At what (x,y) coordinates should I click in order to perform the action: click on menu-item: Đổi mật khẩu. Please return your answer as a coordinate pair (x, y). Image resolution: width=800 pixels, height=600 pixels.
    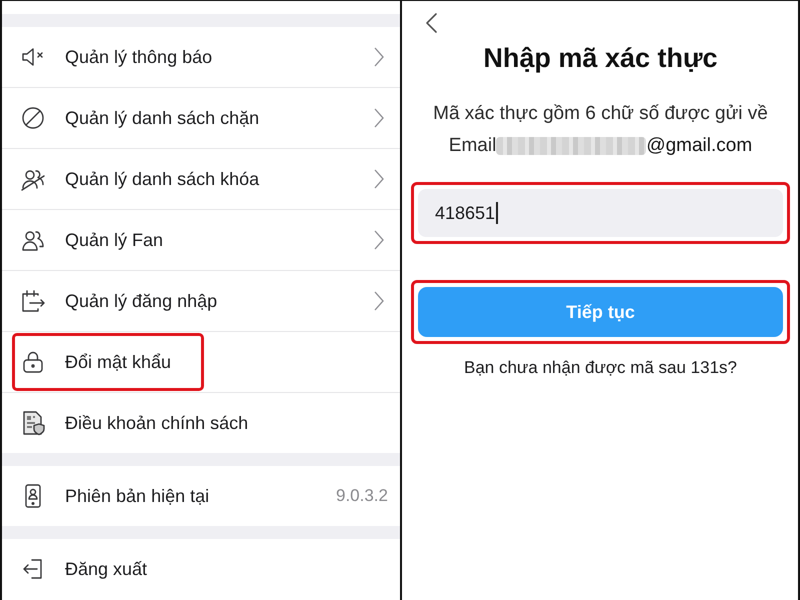
    Looking at the image, I should click on (201, 362).